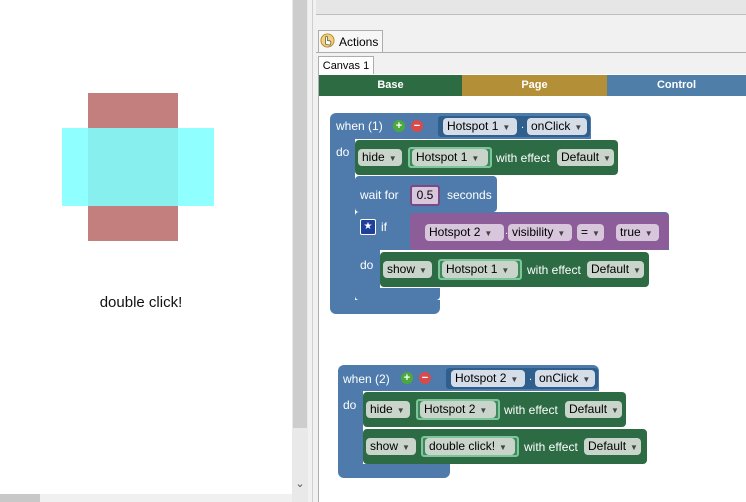  What do you see at coordinates (394, 471) in the screenshot?
I see `when-2-block-footer` at bounding box center [394, 471].